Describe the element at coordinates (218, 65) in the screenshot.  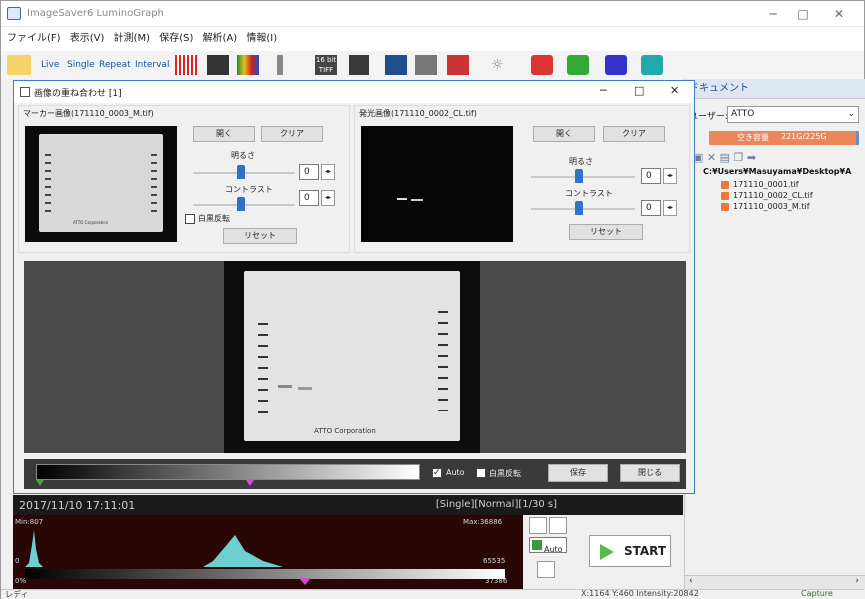
I see `camera-icon` at that location.